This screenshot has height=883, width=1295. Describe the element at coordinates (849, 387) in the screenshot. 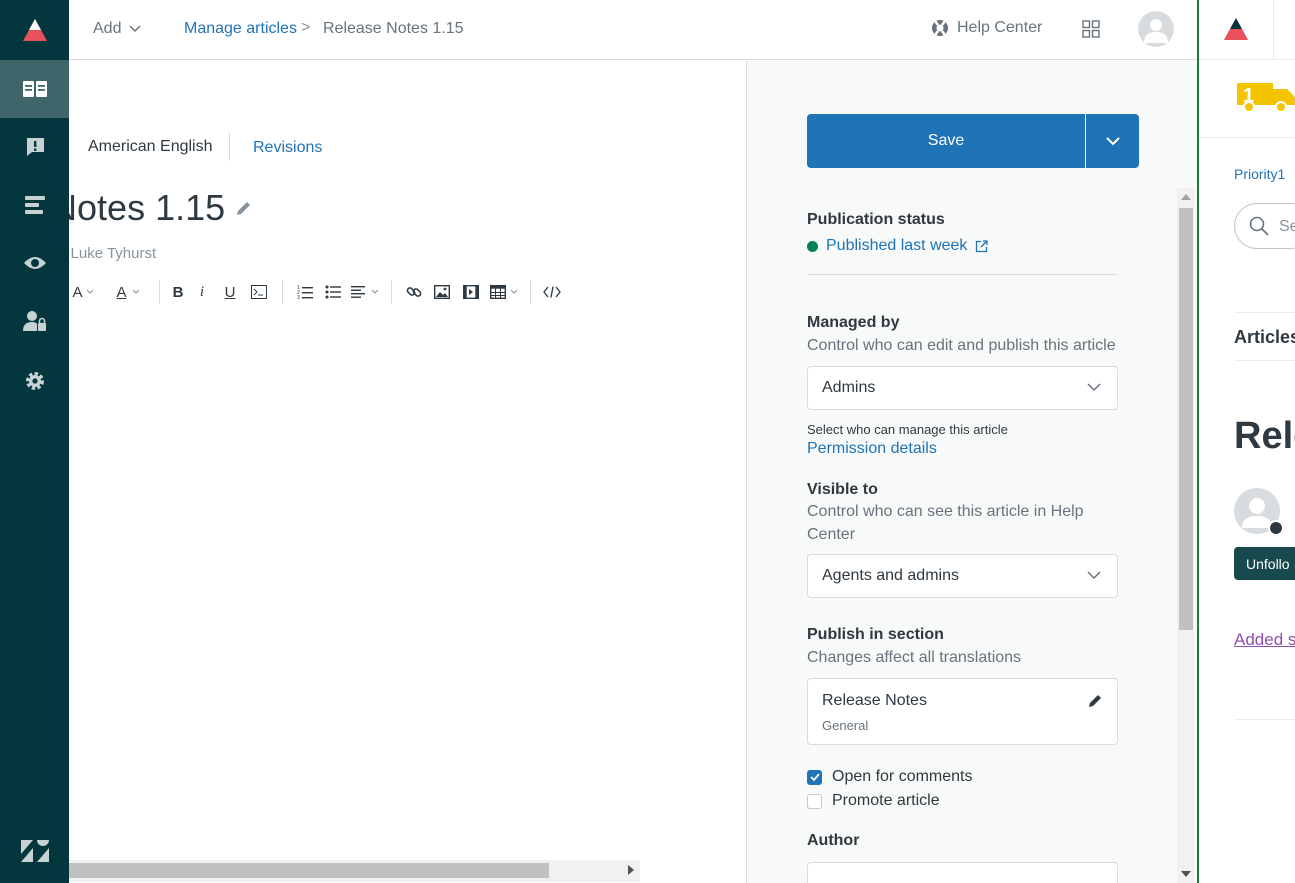

I see `managed-by-value: Admins` at that location.